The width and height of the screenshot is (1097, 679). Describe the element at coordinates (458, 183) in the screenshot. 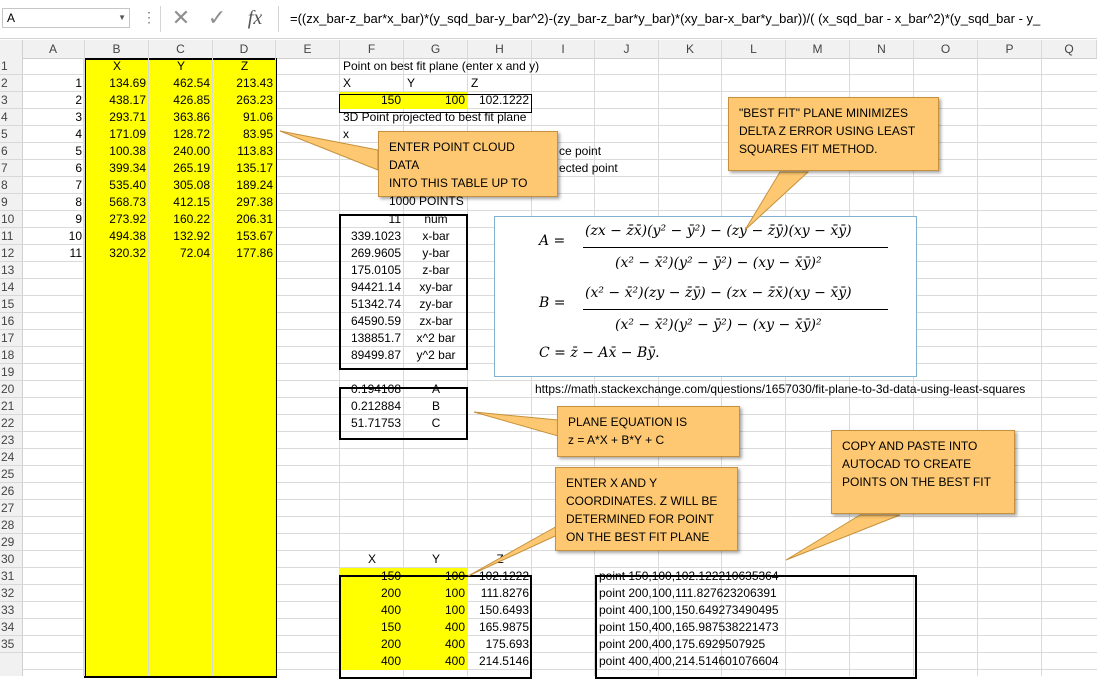

I see `callout-line: INTO THIS TABLE UP TO` at that location.